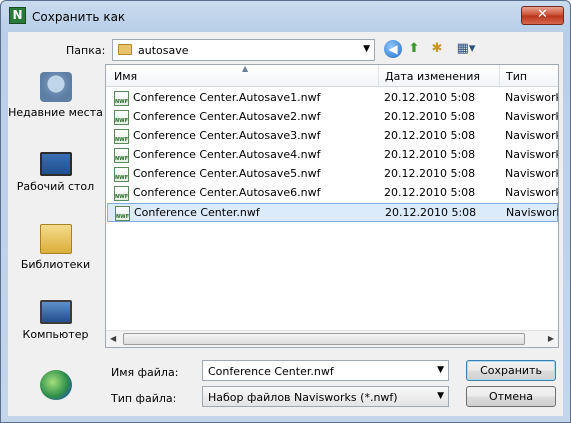 This screenshot has width=571, height=423. I want to click on filetype-dropdown: Набор файлов Navisworks (*.nwf) ▼, so click(325, 396).